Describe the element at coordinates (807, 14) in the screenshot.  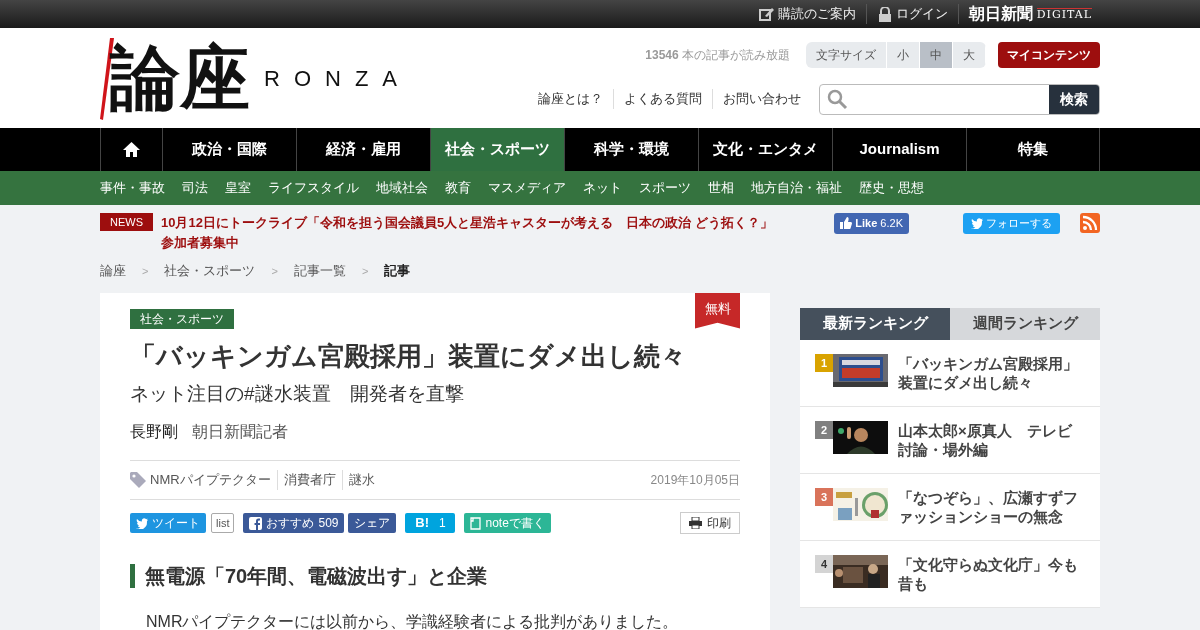
I see `top-bar-link: 購読のご案内` at that location.